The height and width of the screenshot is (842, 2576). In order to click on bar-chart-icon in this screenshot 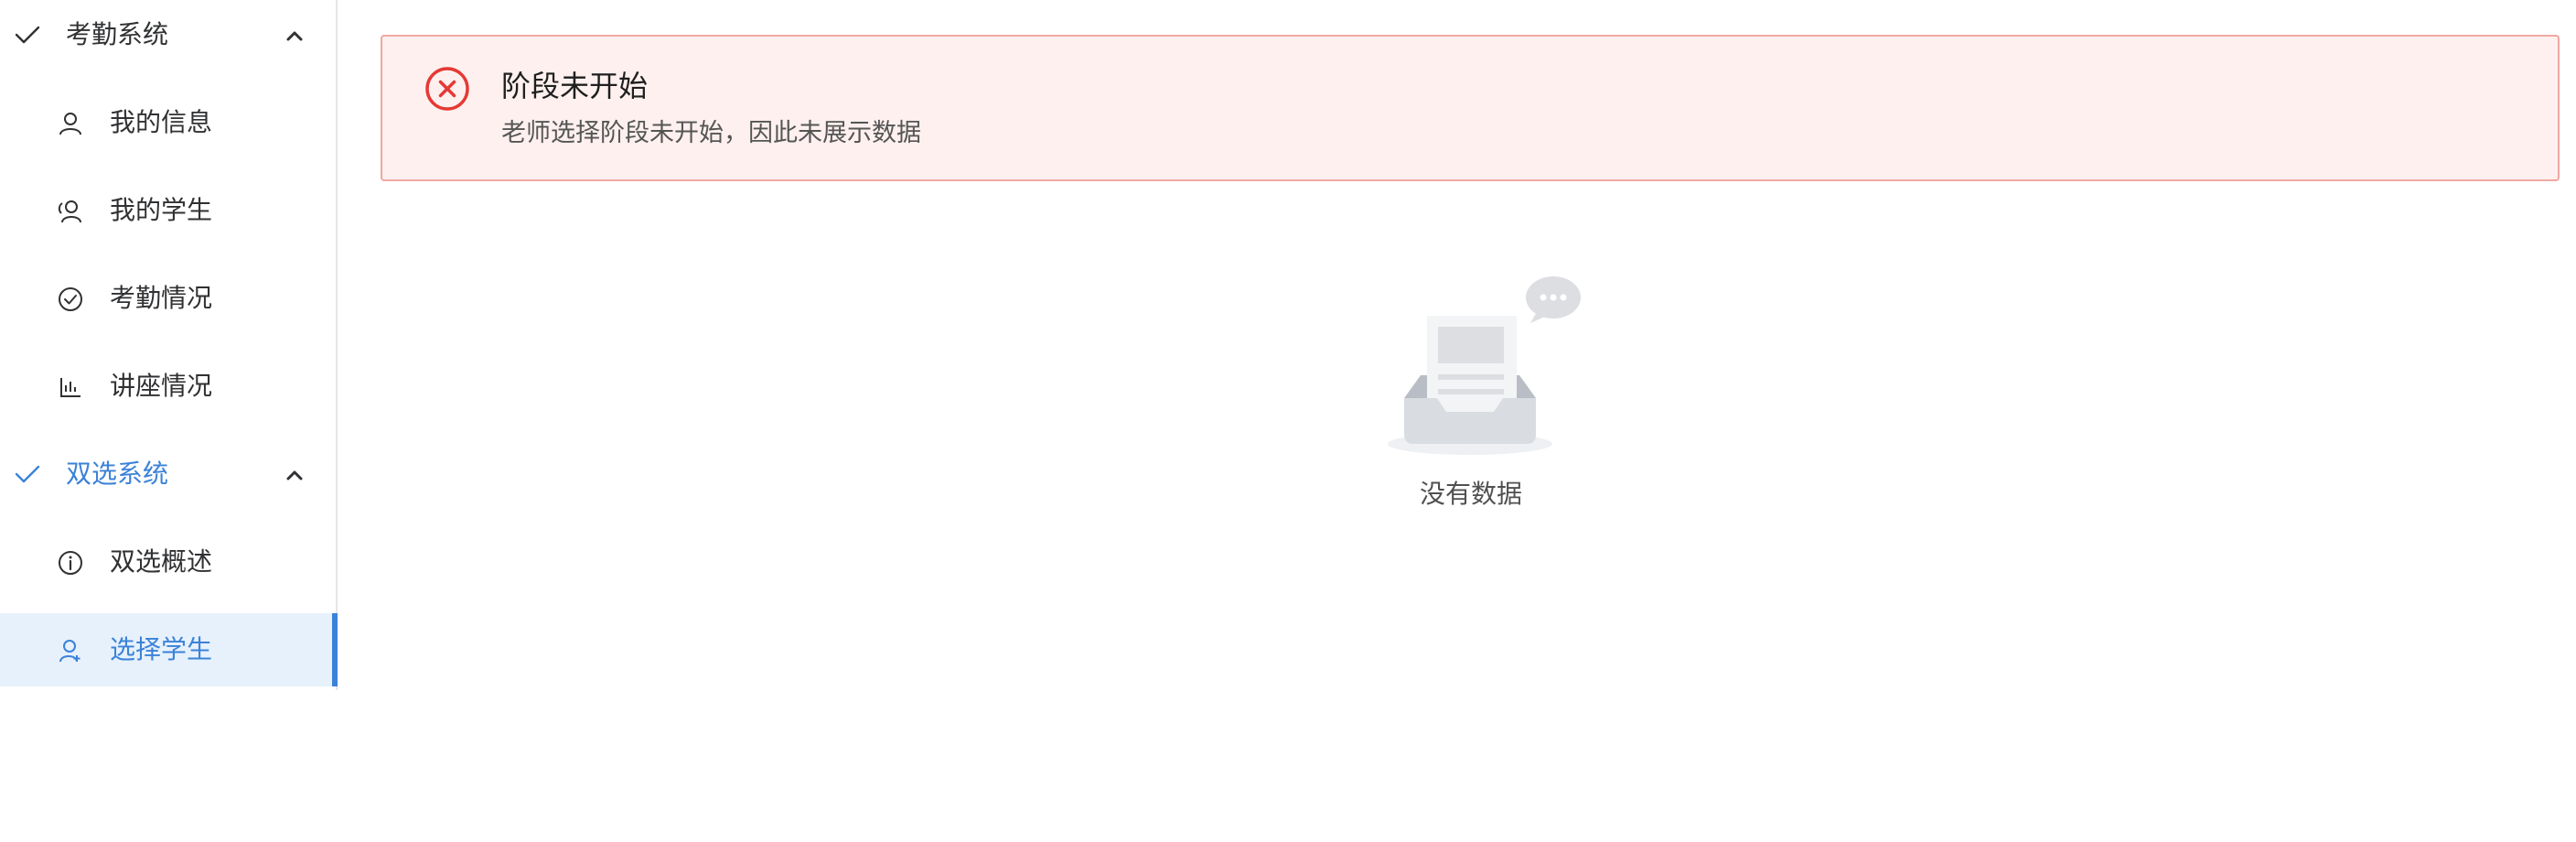, I will do `click(70, 388)`.